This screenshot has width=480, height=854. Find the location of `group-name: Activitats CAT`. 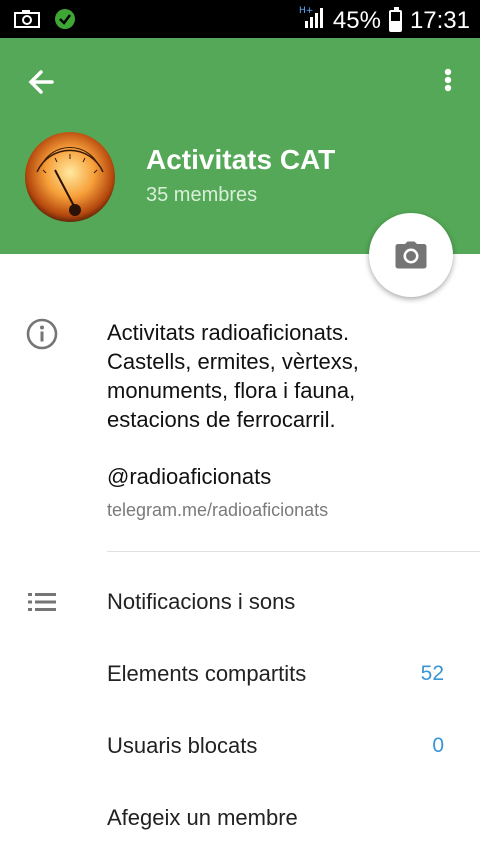

group-name: Activitats CAT is located at coordinates (241, 159).